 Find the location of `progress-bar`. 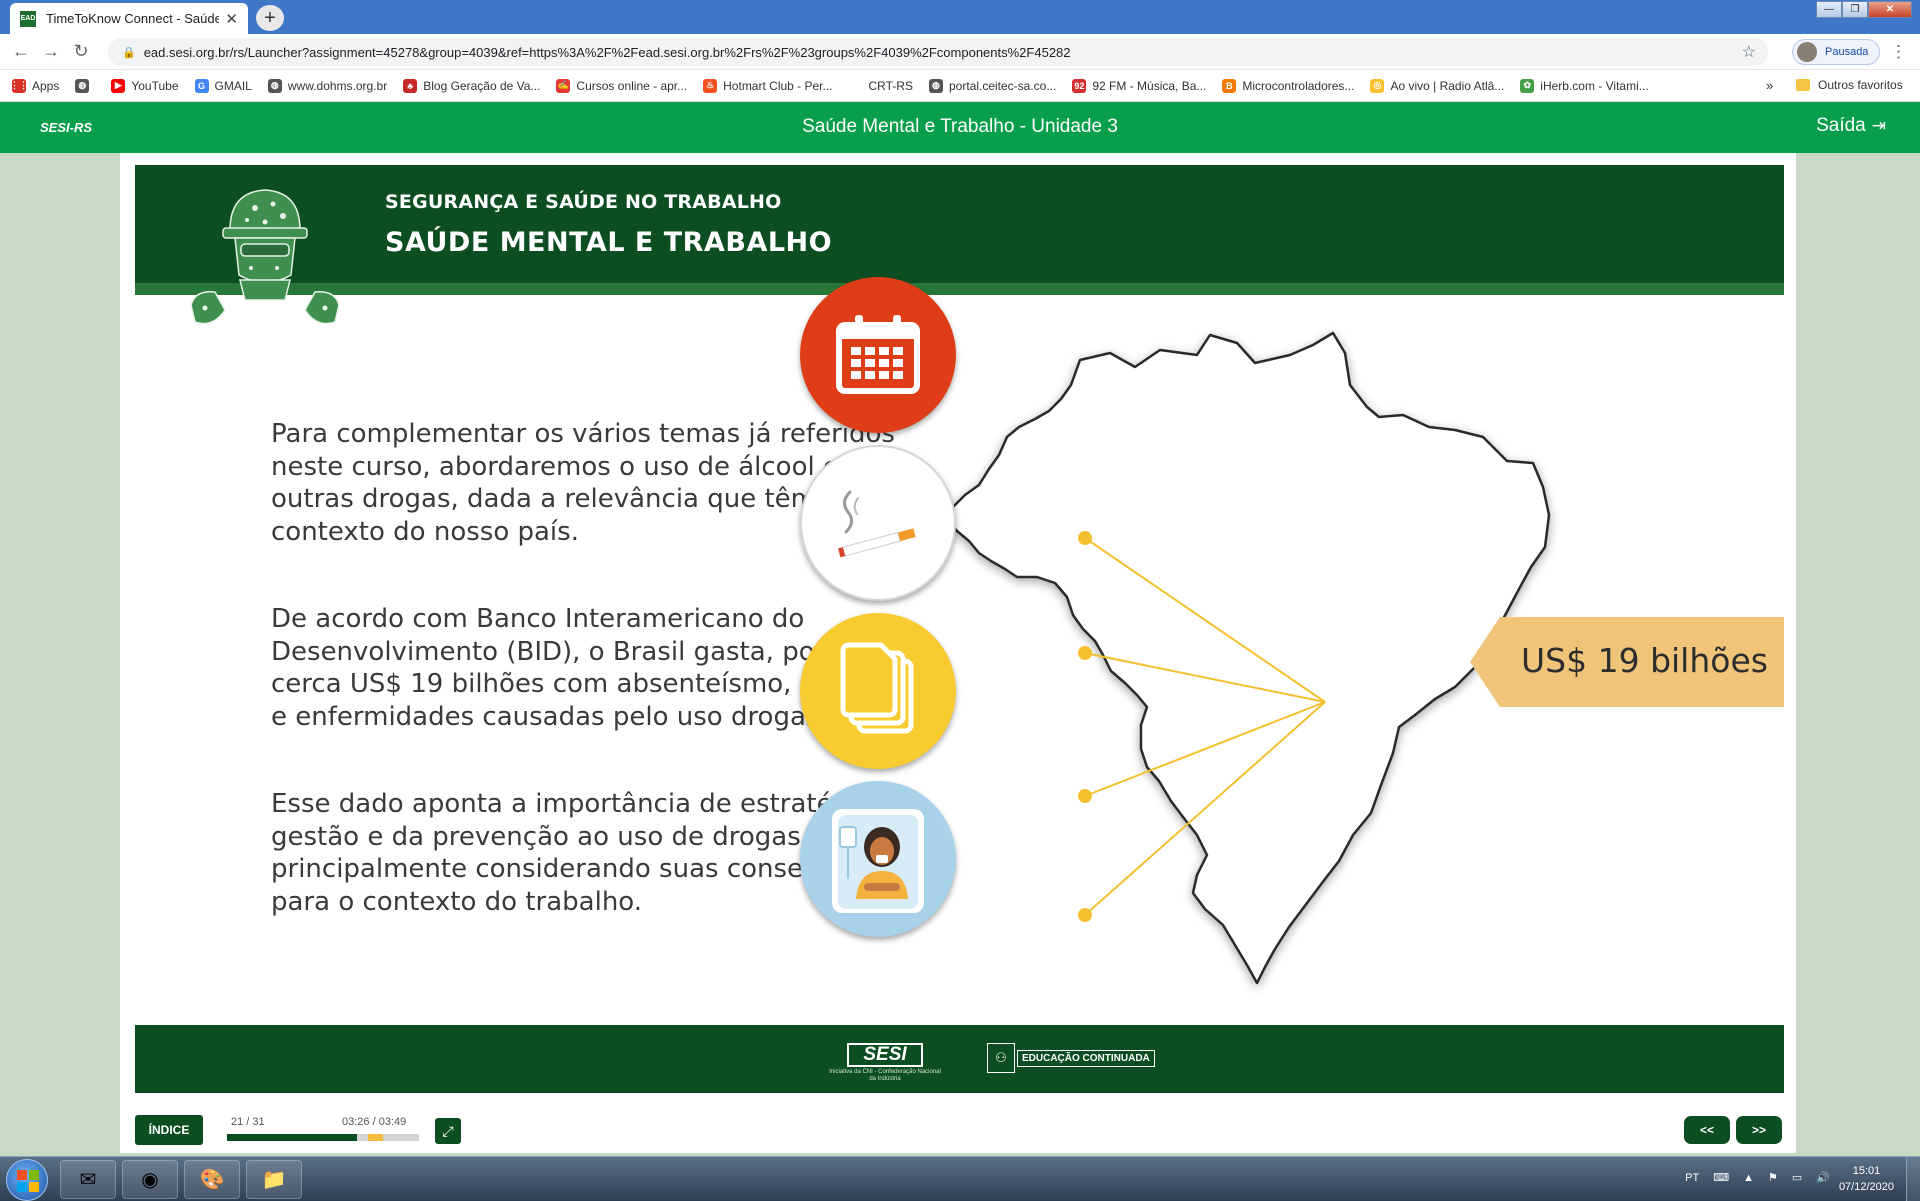

progress-bar is located at coordinates (323, 1137).